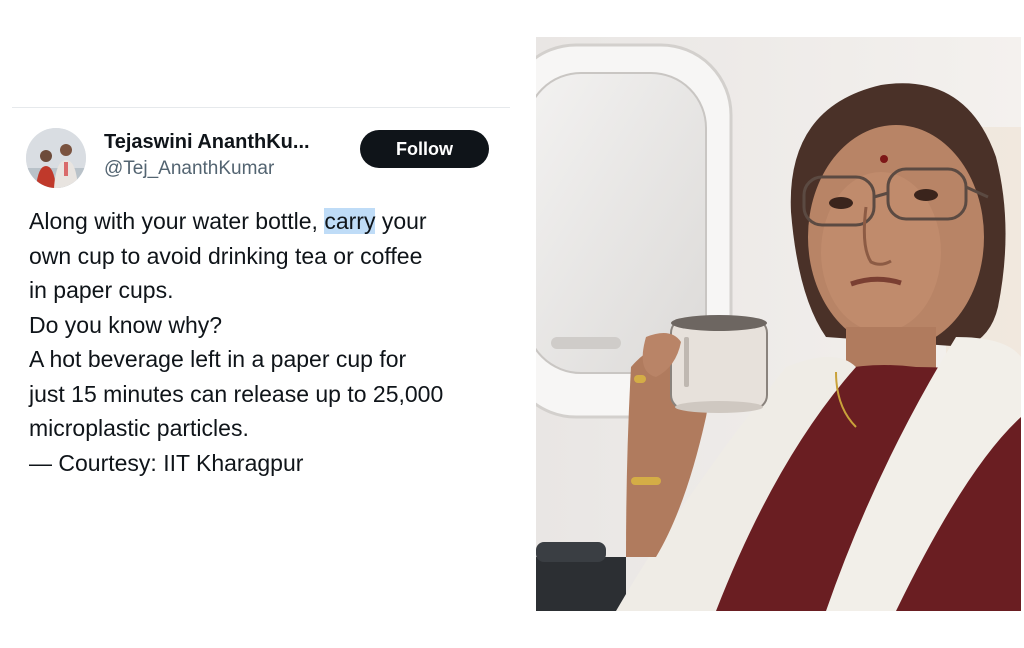 The width and height of the screenshot is (1024, 648). I want to click on tweet-line: own cup to avoid drinking tea or coffee, so click(226, 255).